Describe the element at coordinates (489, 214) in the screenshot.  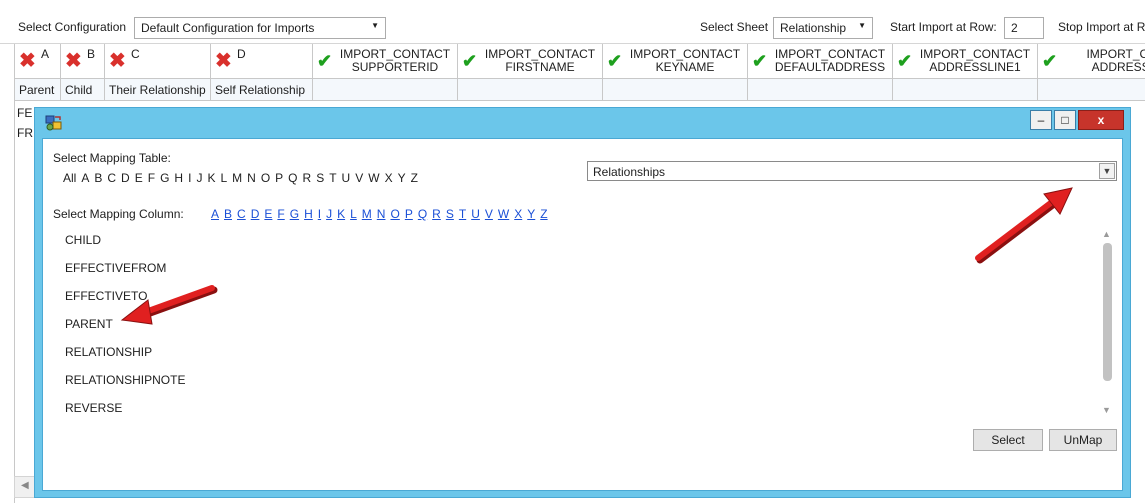
I see `column-letter-v: V` at that location.